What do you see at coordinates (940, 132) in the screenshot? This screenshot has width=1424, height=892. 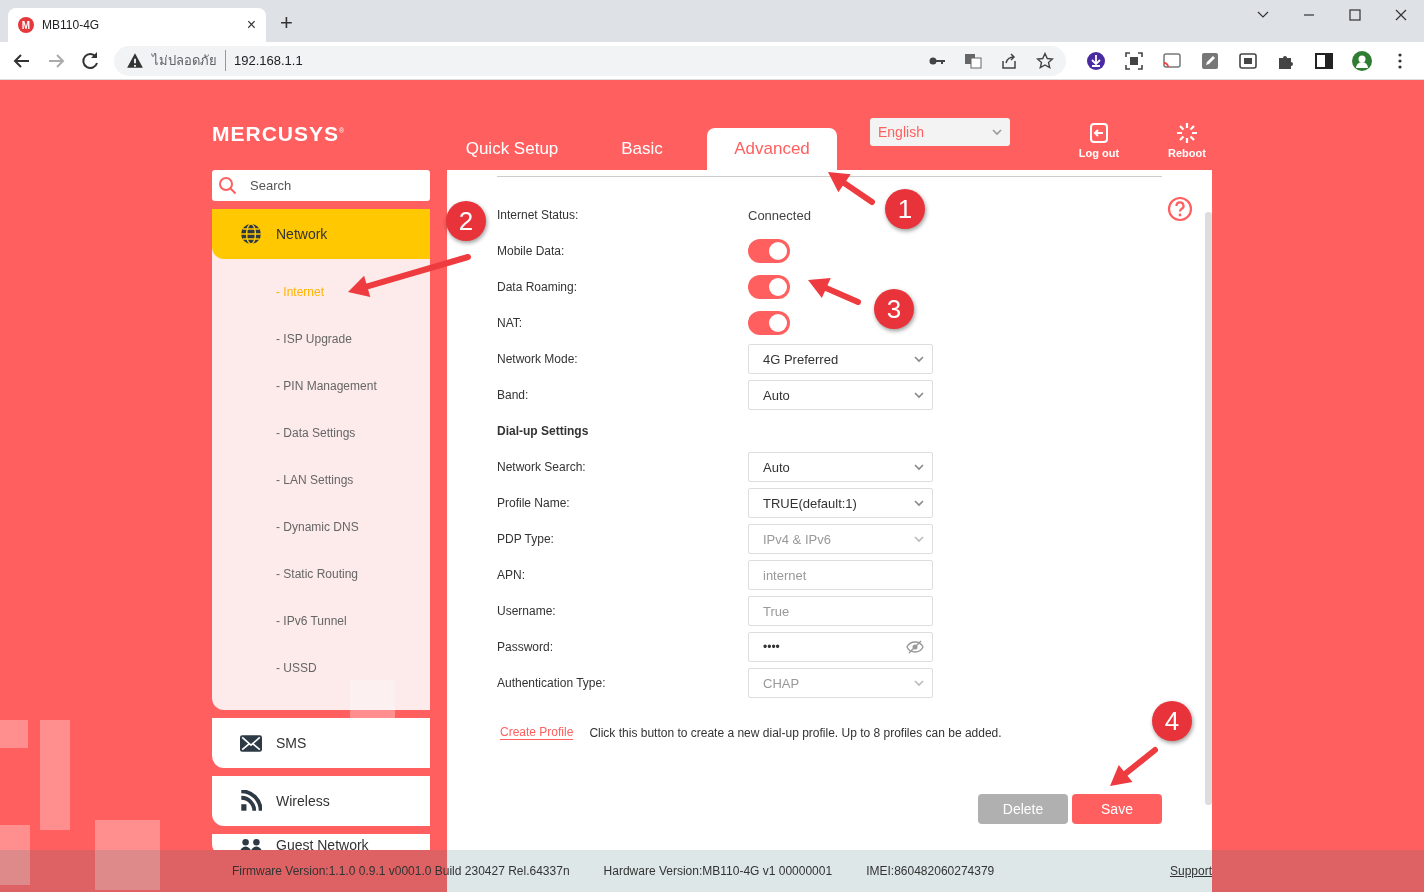 I see `language-select: English` at bounding box center [940, 132].